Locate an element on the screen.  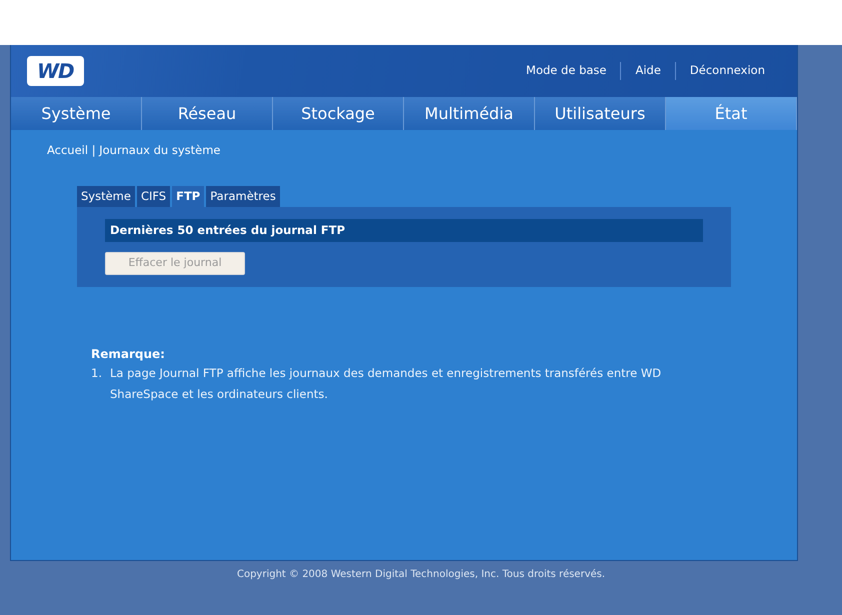
sub-tab: Système is located at coordinates (106, 196).